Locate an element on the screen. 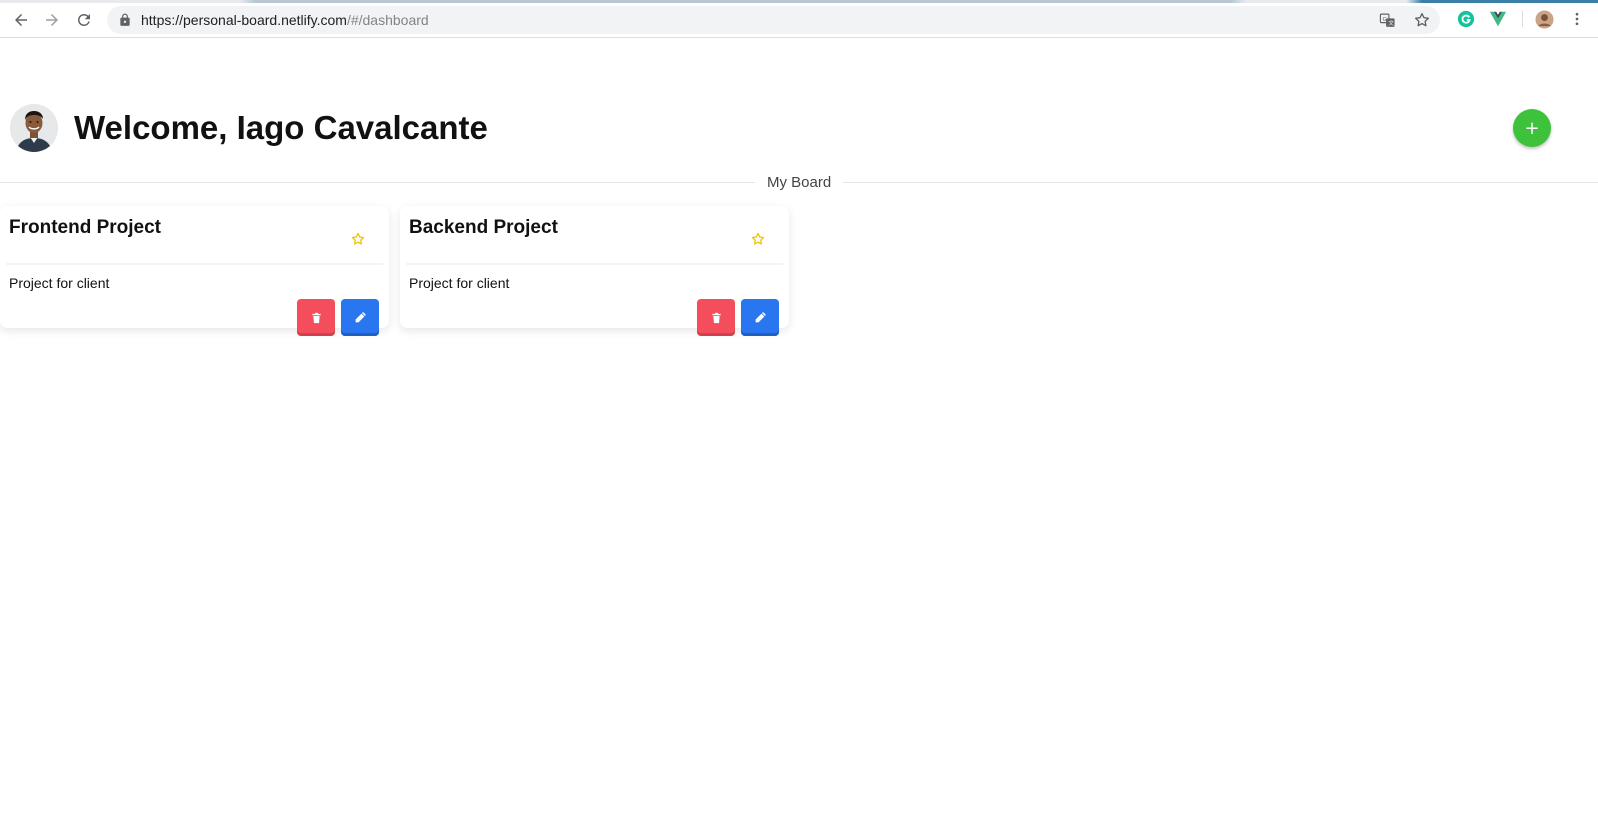  project-card: Backend Project Project for client is located at coordinates (594, 271).